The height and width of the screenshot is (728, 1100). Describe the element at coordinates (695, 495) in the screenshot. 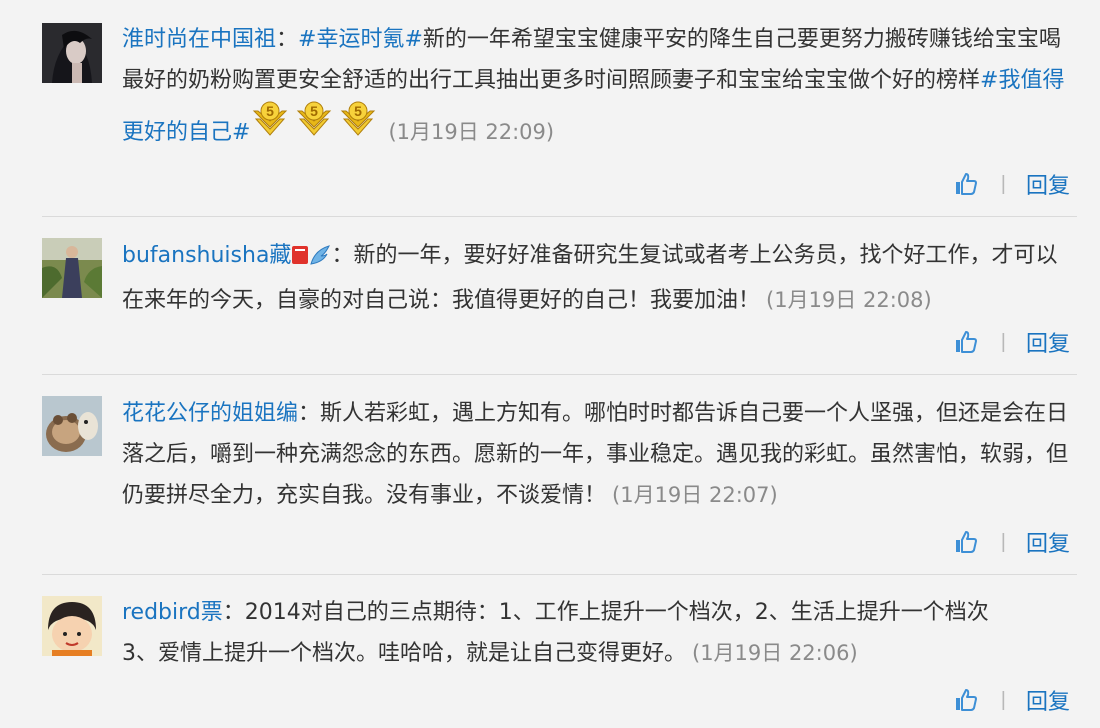

I see `comment-timestamp: (1月19日 22:07)` at that location.